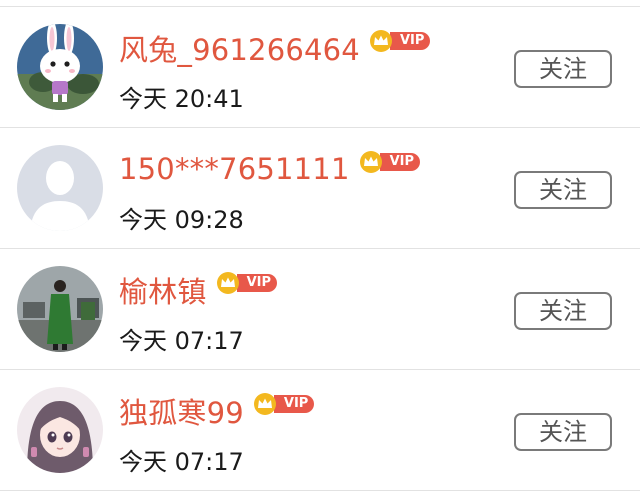  Describe the element at coordinates (239, 48) in the screenshot. I see `username: 风兔_961266464` at that location.